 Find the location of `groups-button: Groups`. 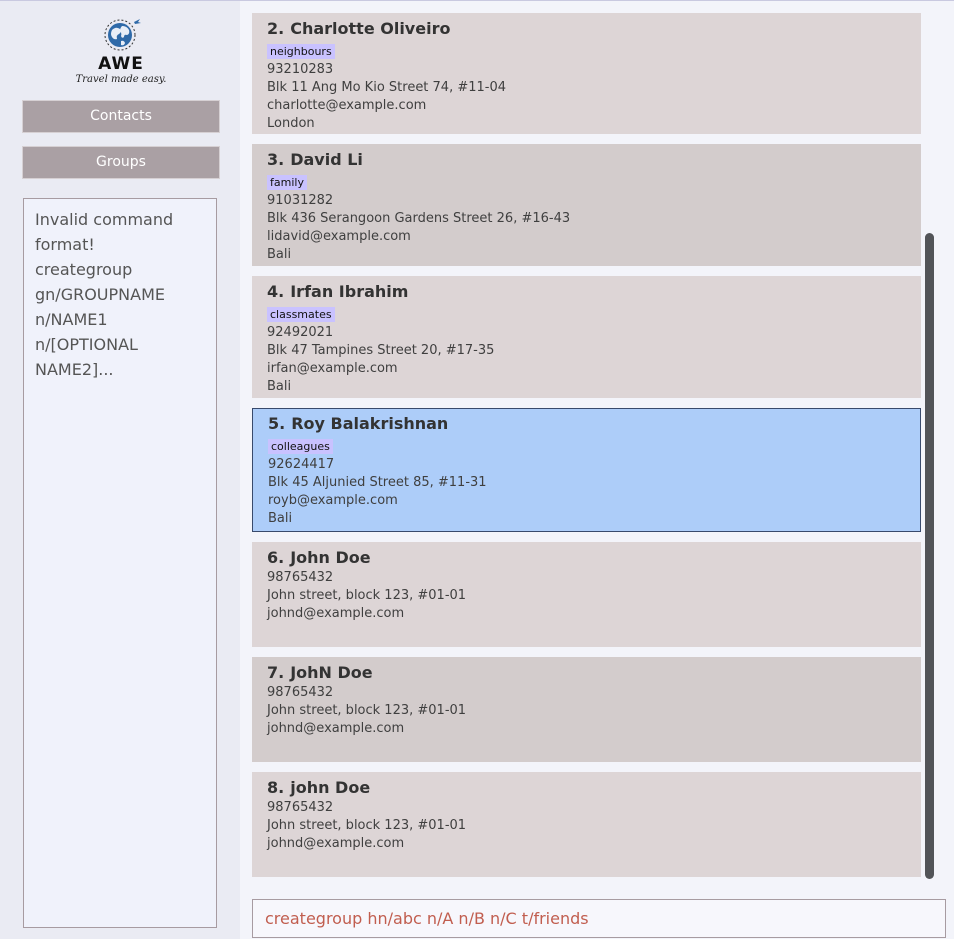

groups-button: Groups is located at coordinates (121, 162).